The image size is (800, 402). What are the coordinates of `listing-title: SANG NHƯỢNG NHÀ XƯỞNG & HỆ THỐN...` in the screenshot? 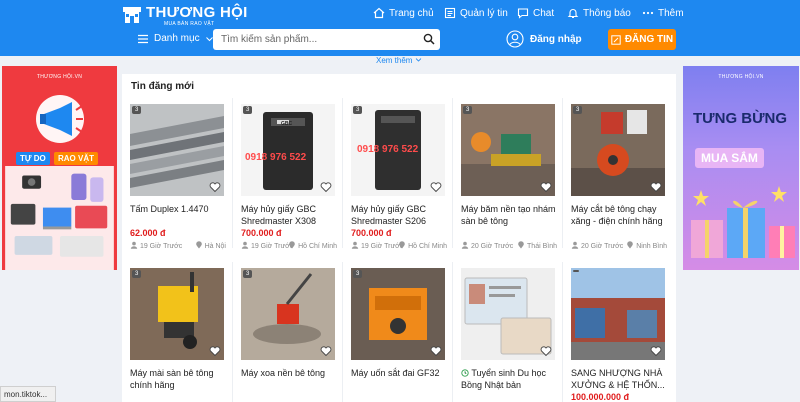 It's located at (618, 379).